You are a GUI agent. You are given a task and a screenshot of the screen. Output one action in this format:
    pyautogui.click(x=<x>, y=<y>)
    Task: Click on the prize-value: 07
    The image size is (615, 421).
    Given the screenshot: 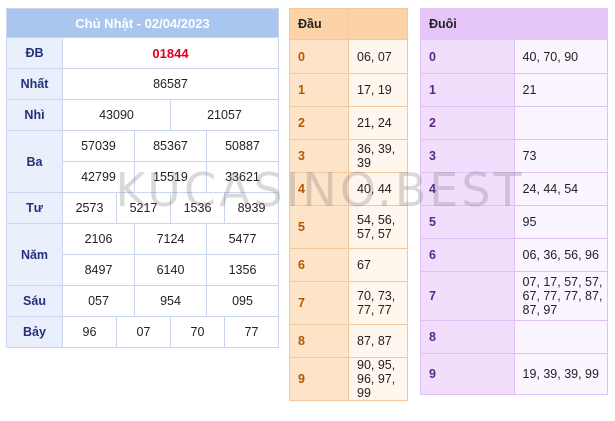 What is the action you would take?
    pyautogui.click(x=143, y=332)
    